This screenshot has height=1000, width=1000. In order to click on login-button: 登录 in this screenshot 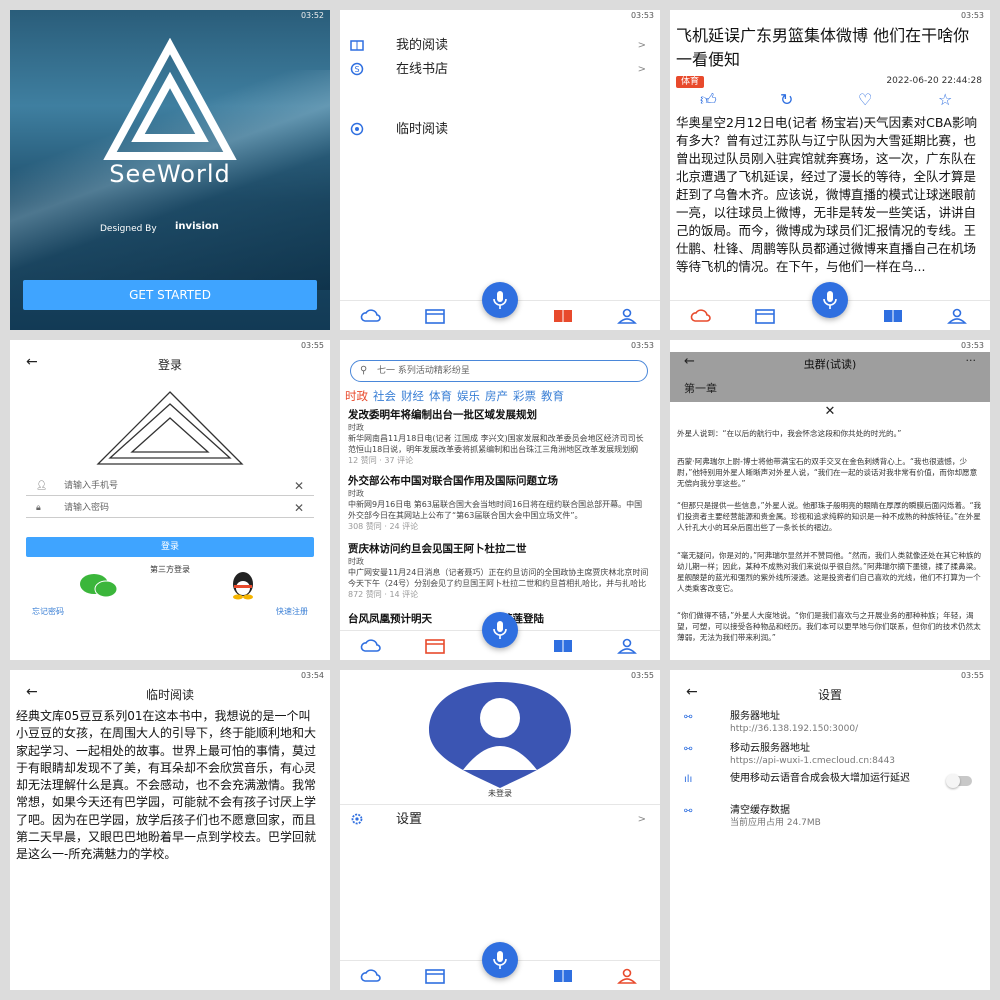, I will do `click(170, 547)`.